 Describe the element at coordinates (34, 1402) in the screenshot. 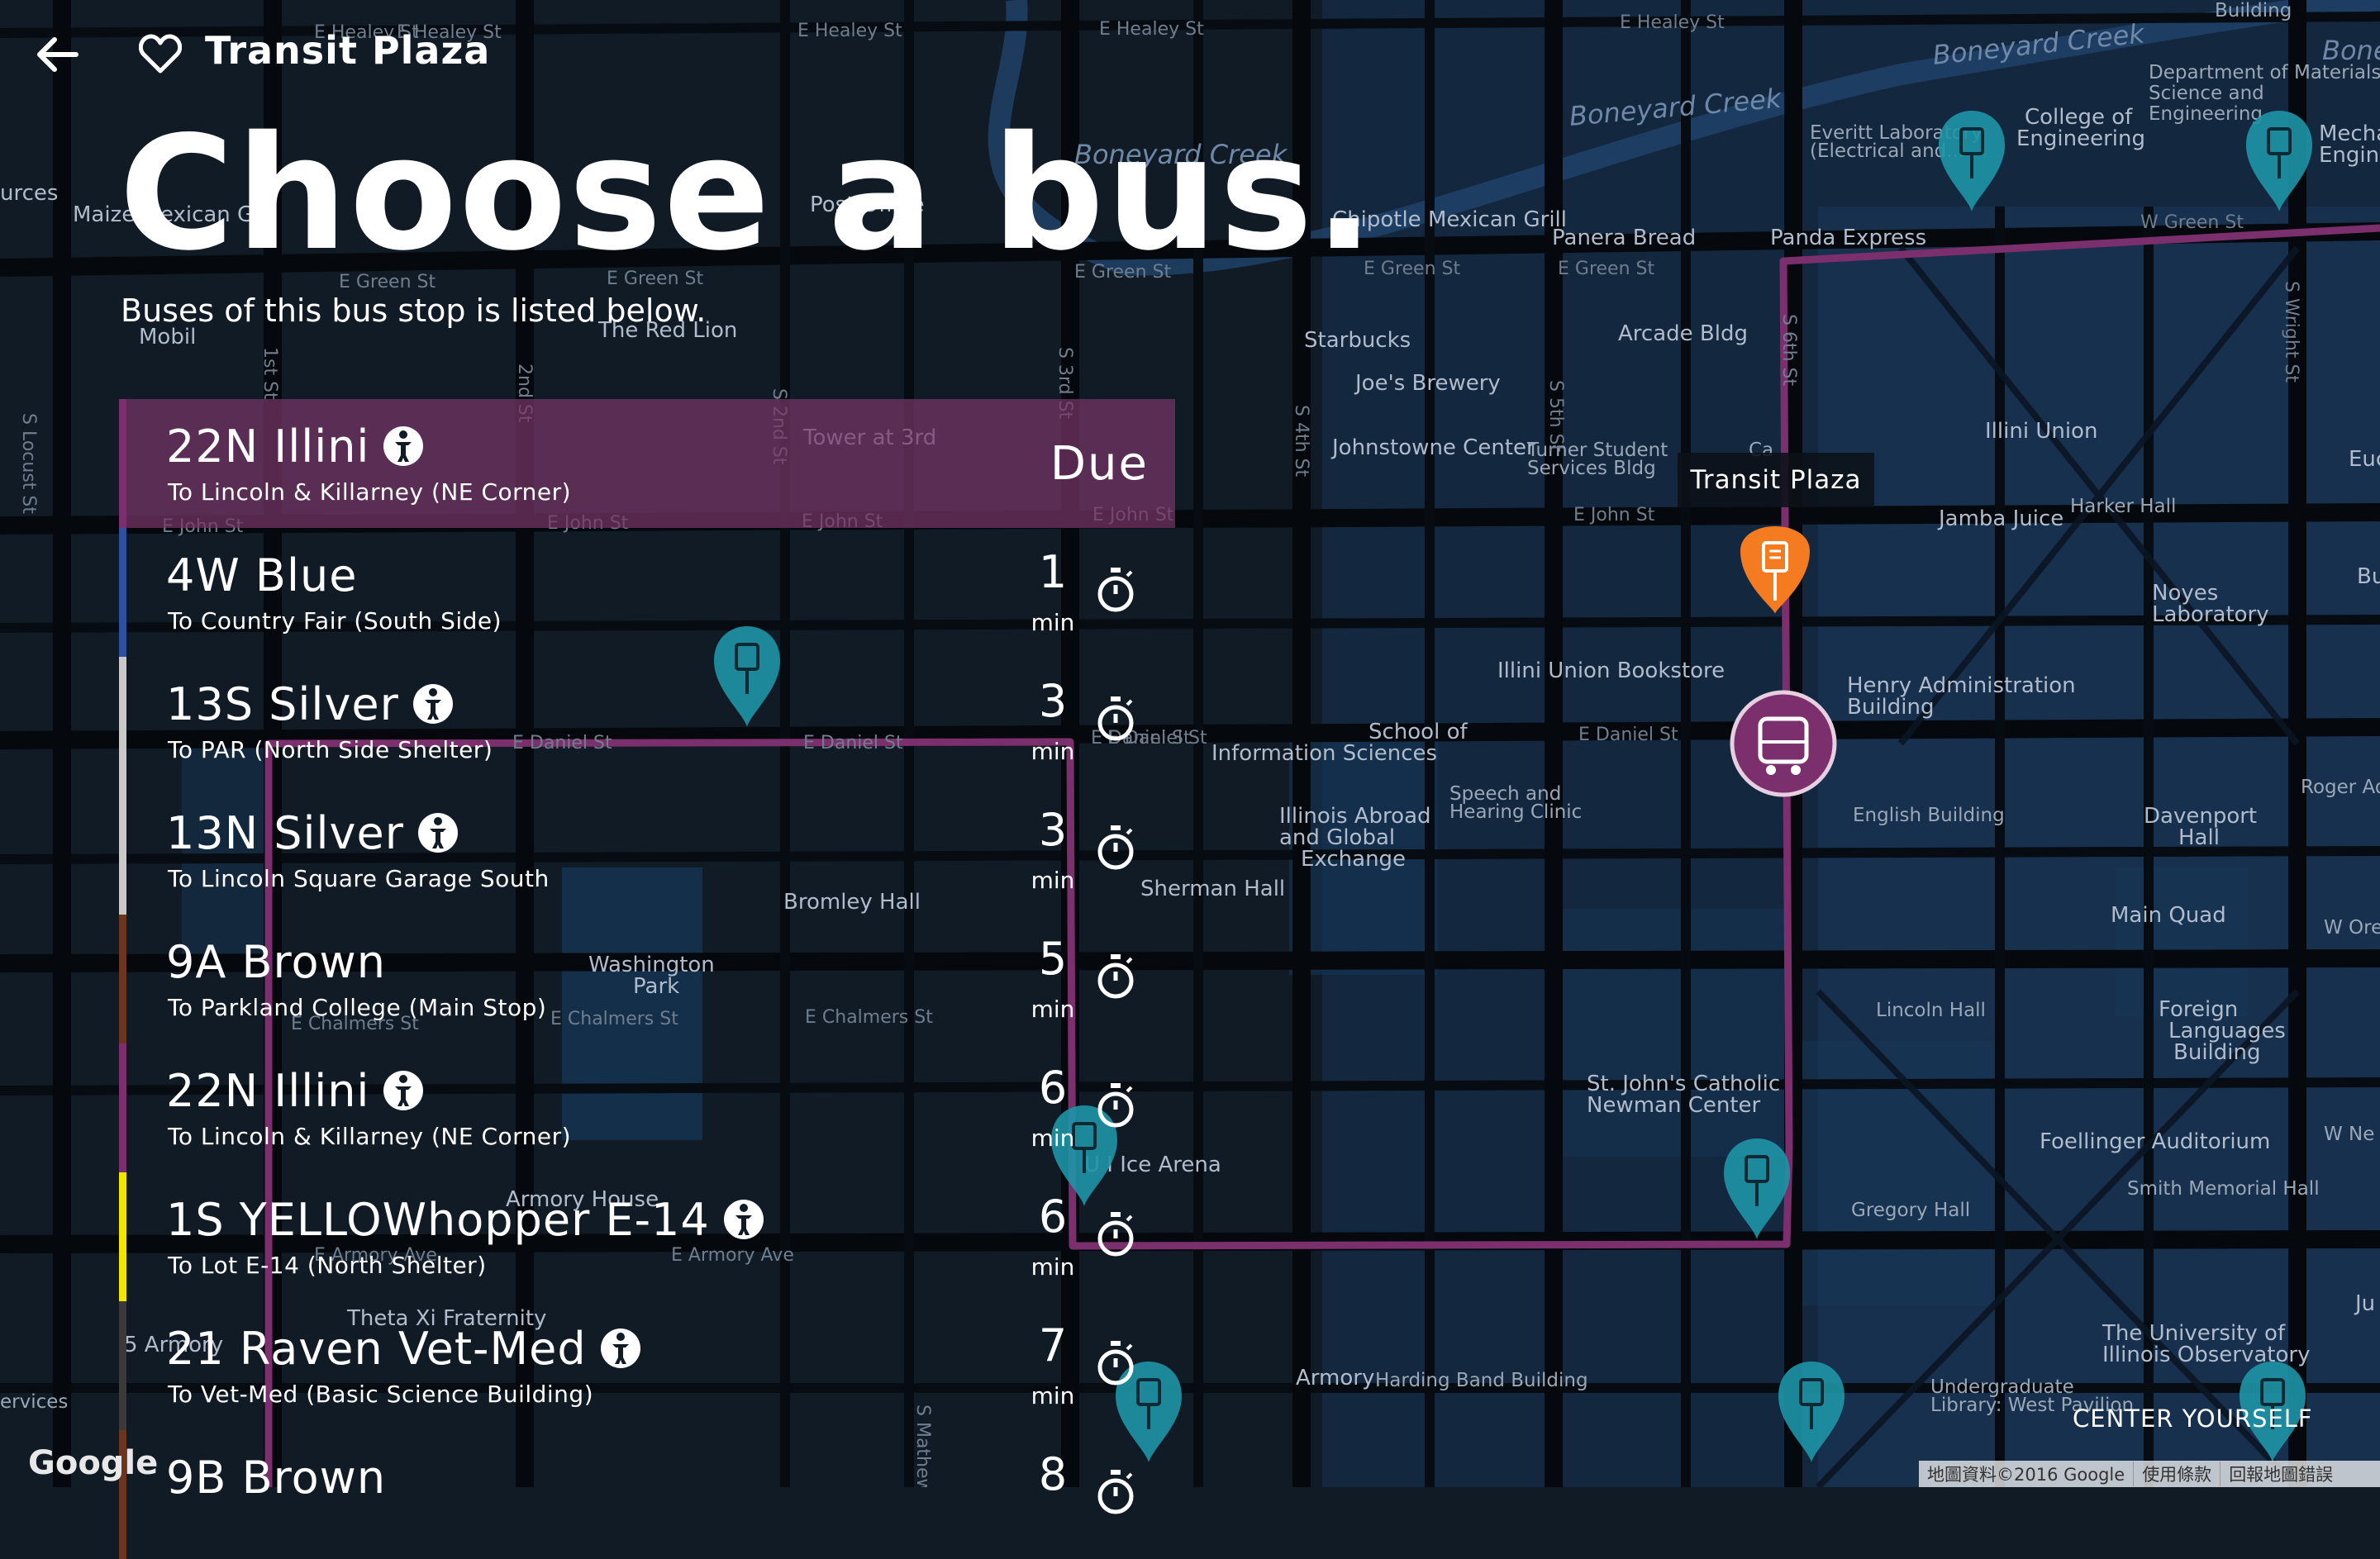

I see `map-label: ervices` at that location.